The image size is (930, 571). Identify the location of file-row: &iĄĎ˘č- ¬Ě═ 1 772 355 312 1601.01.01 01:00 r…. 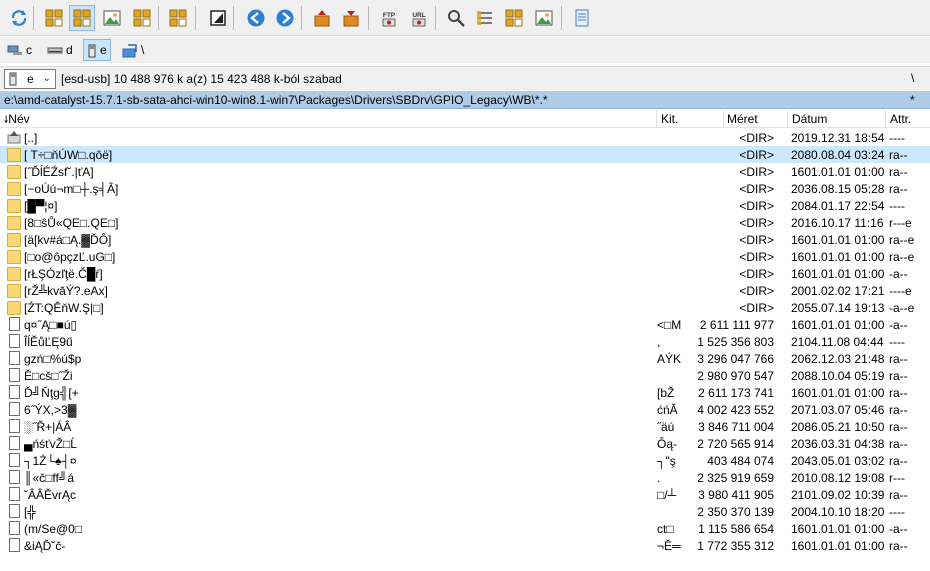
(465, 545).